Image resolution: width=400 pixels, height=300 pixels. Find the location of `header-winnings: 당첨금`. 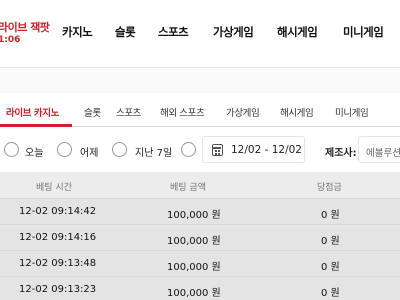

header-winnings: 당첨금 is located at coordinates (329, 188).